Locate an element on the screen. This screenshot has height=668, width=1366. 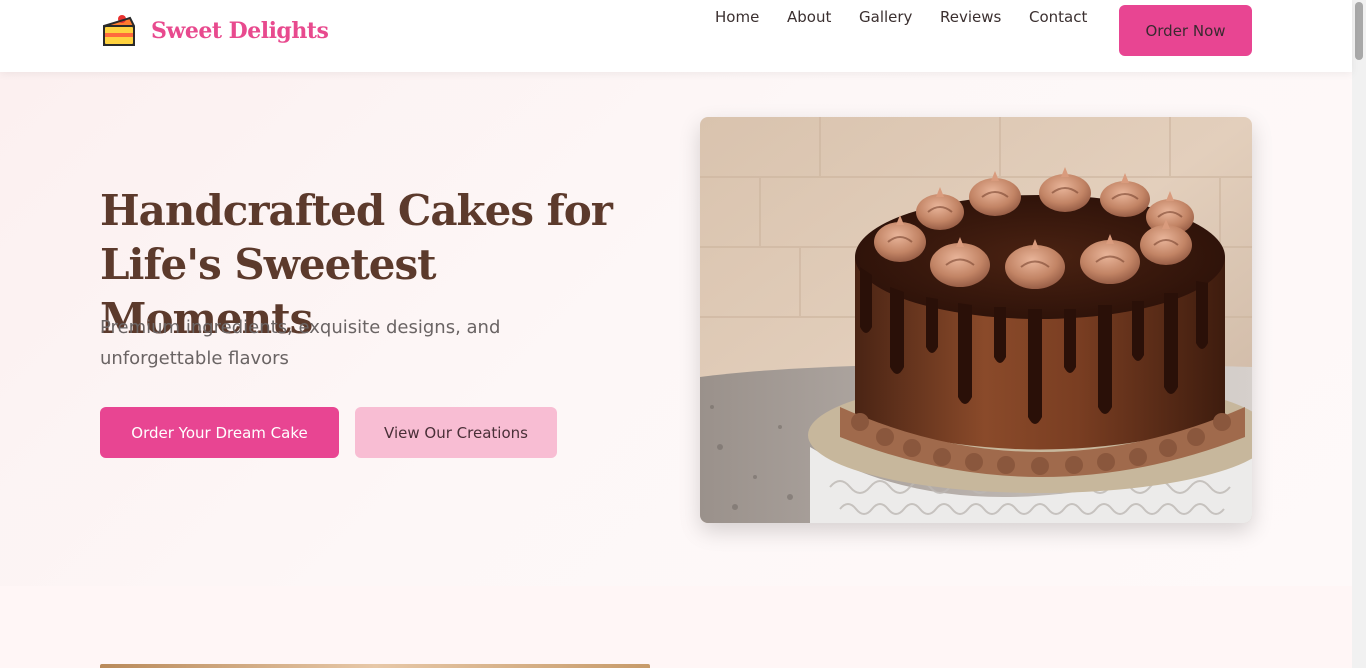
nav-home-link: Home is located at coordinates (737, 17).